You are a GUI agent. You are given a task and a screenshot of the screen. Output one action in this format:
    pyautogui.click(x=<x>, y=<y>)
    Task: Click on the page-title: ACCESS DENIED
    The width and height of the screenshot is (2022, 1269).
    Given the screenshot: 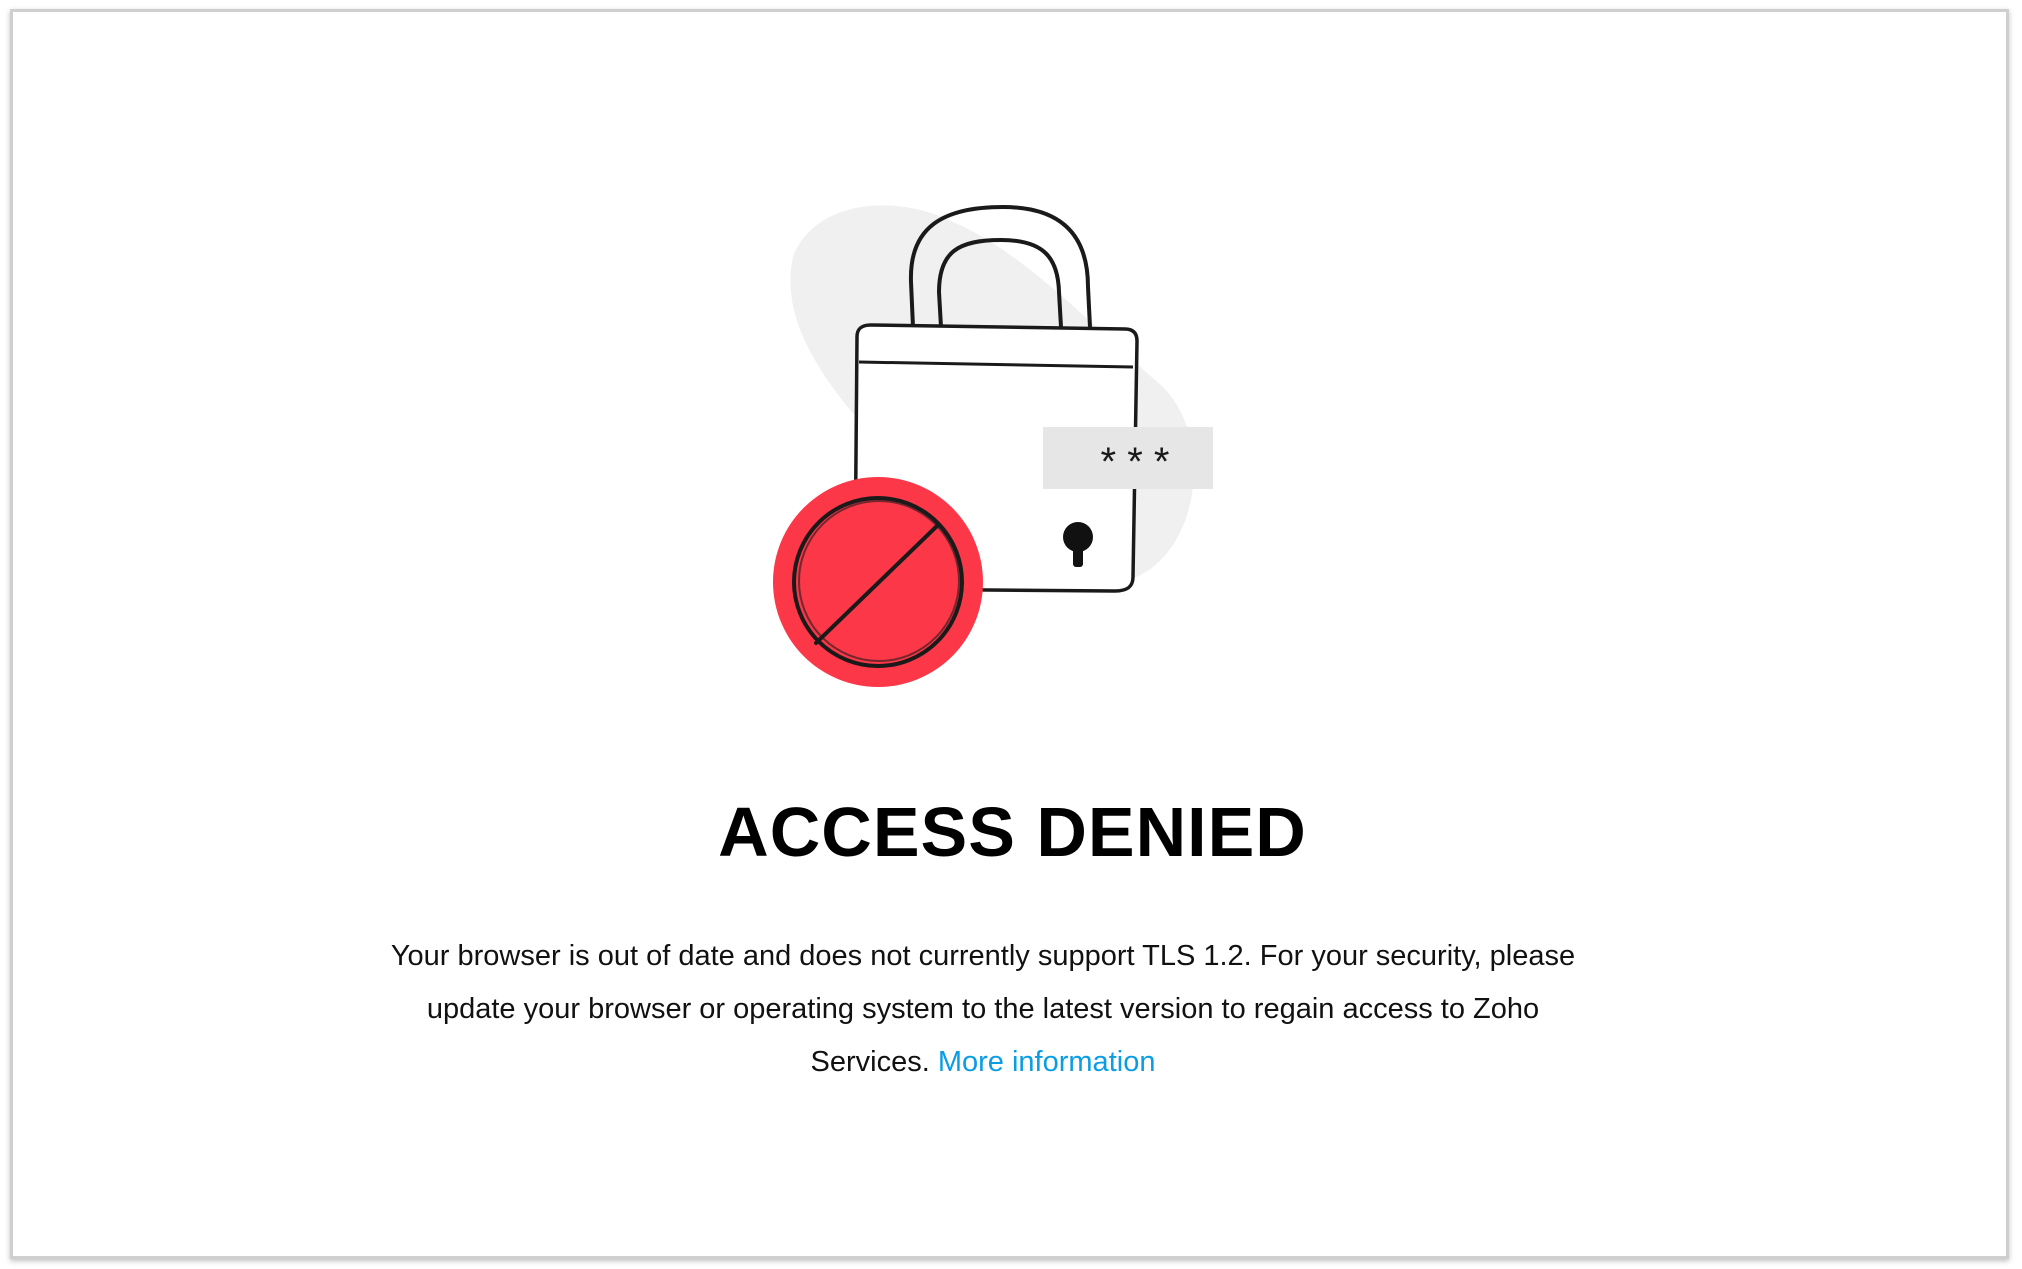 What is the action you would take?
    pyautogui.click(x=1012, y=832)
    